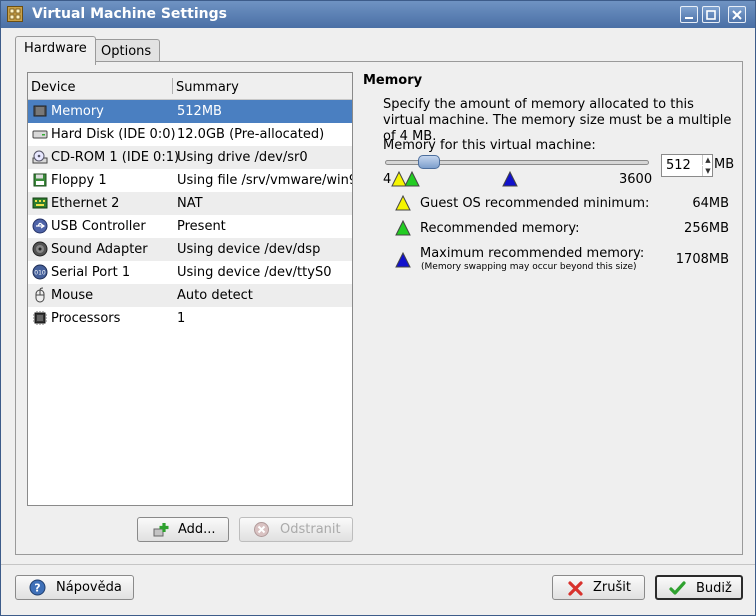 The height and width of the screenshot is (616, 756). Describe the element at coordinates (77, 111) in the screenshot. I see `device-name: Memory` at that location.